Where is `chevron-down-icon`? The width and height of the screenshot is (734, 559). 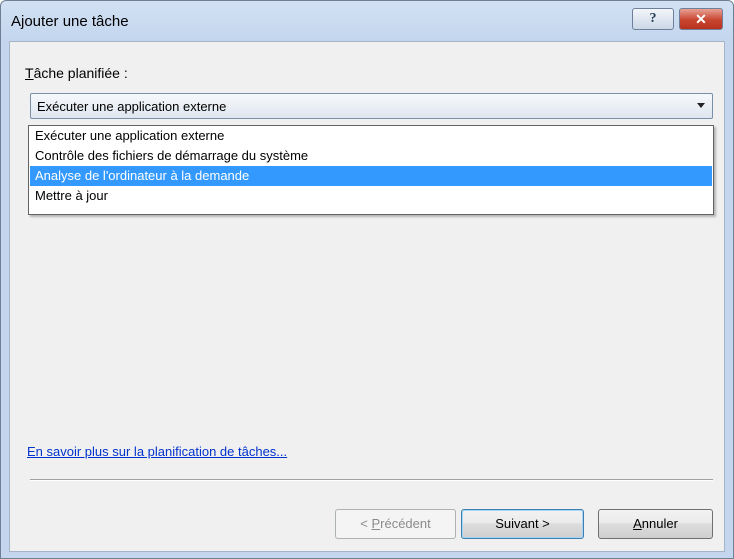 chevron-down-icon is located at coordinates (701, 105).